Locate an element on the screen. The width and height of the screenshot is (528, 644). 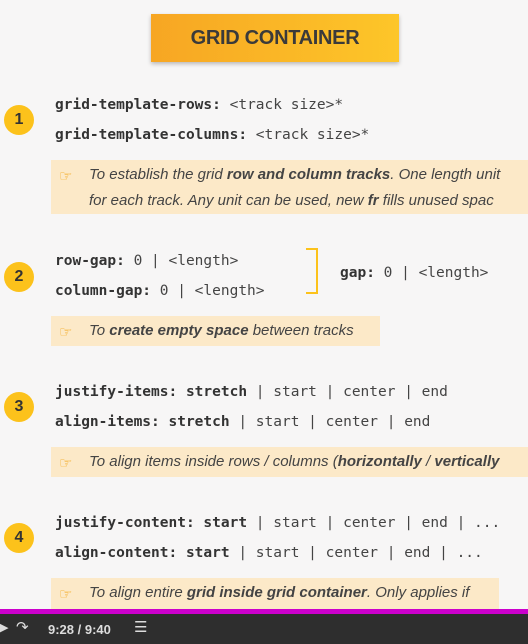
code-line: row-gap: 0 | <length> is located at coordinates (147, 261).